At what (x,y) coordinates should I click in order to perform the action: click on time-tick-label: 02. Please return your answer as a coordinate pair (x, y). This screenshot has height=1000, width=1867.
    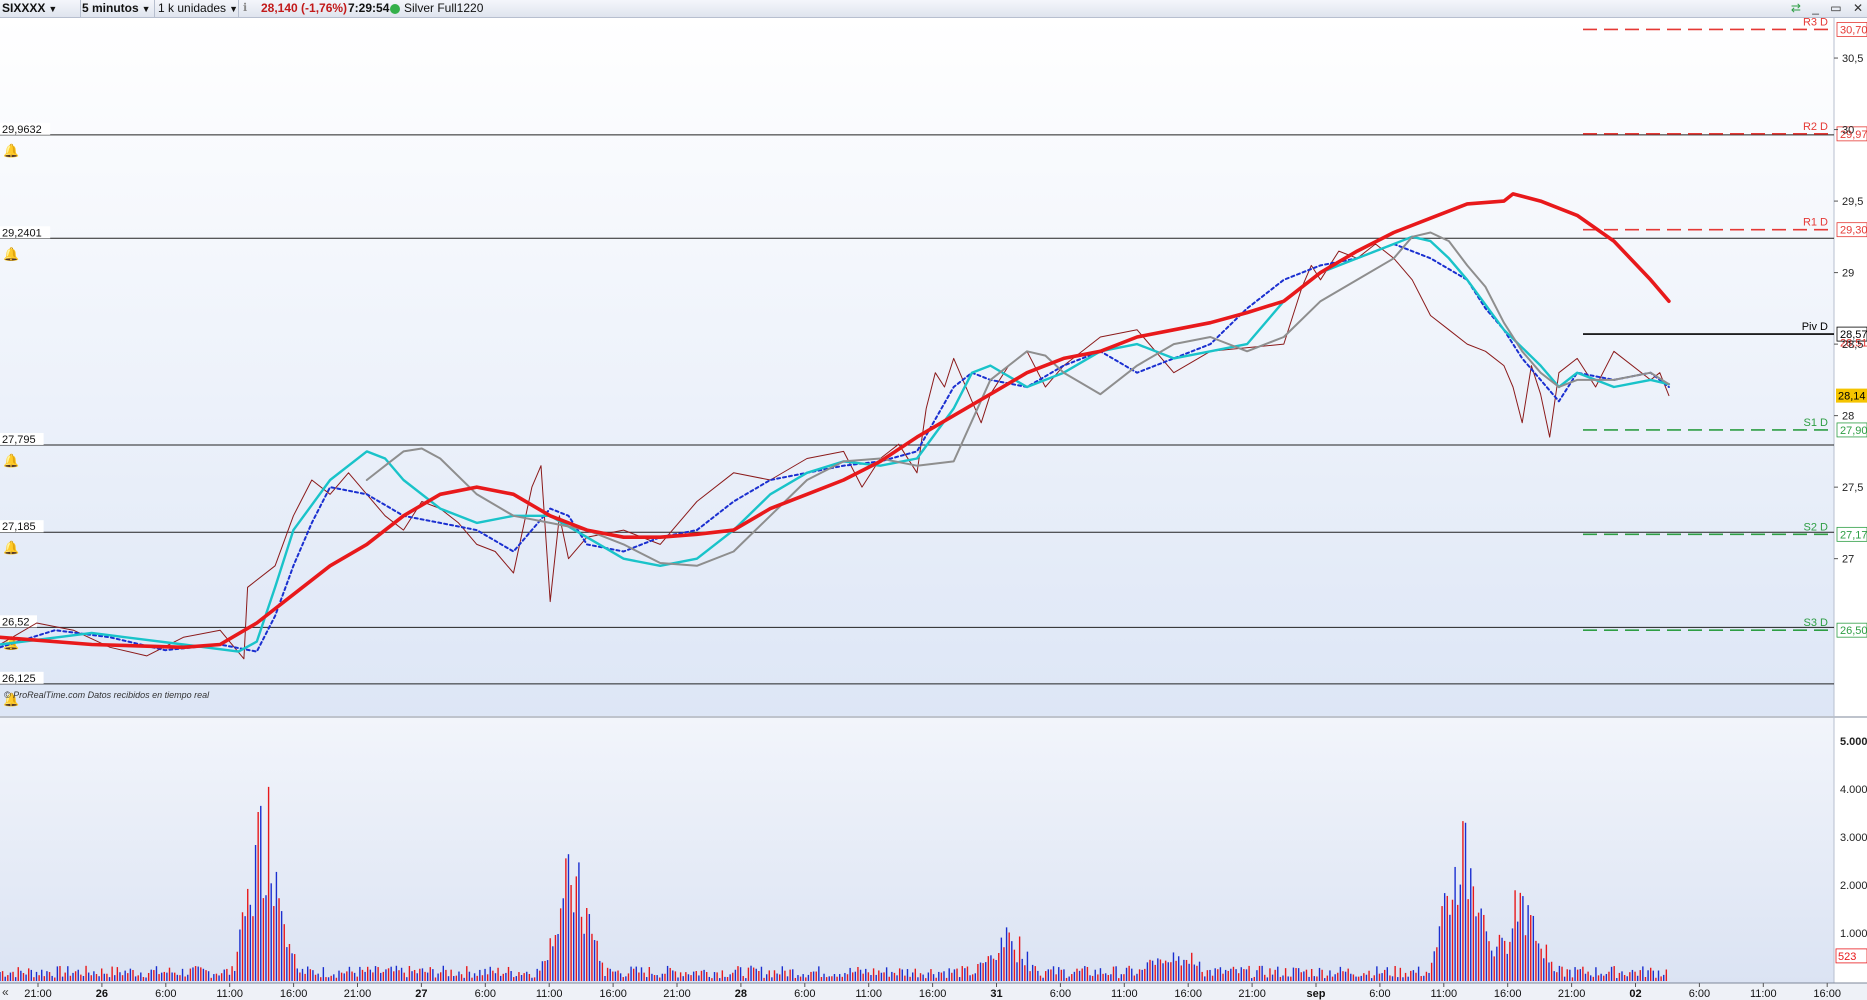
    Looking at the image, I should click on (1635, 994).